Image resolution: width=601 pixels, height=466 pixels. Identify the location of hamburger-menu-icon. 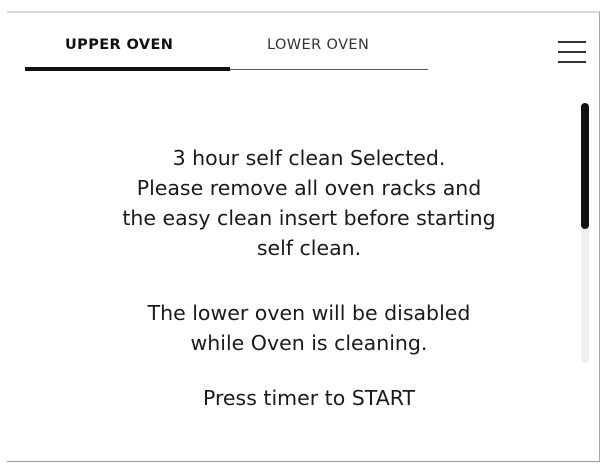
(572, 52).